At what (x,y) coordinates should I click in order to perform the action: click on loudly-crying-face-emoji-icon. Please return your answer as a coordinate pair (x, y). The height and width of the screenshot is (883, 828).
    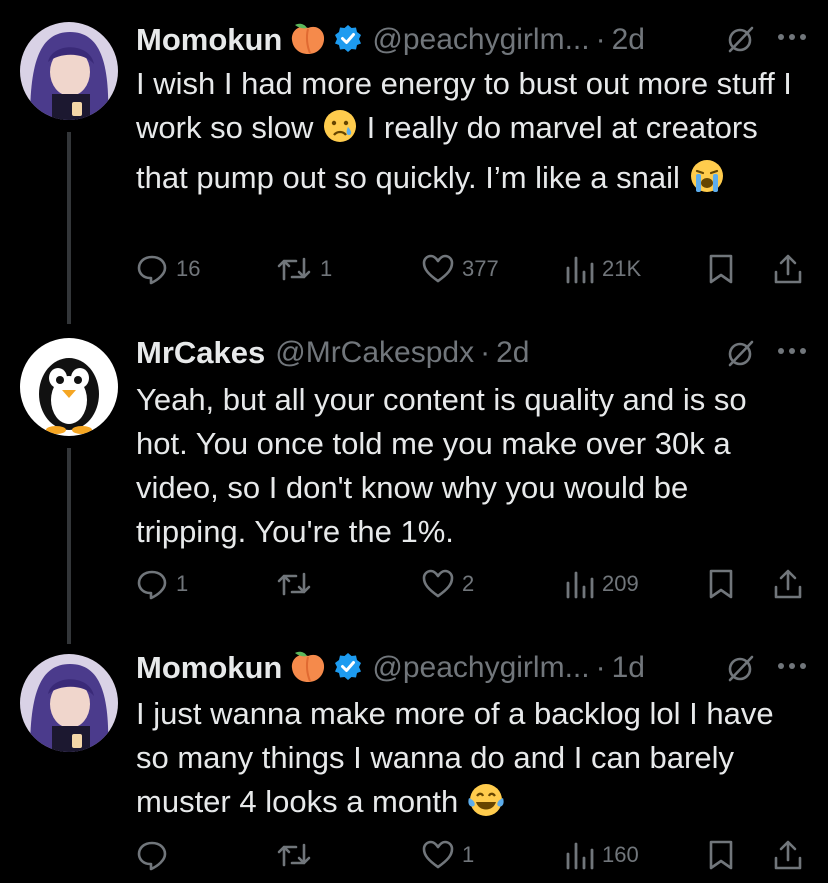
    Looking at the image, I should click on (707, 182).